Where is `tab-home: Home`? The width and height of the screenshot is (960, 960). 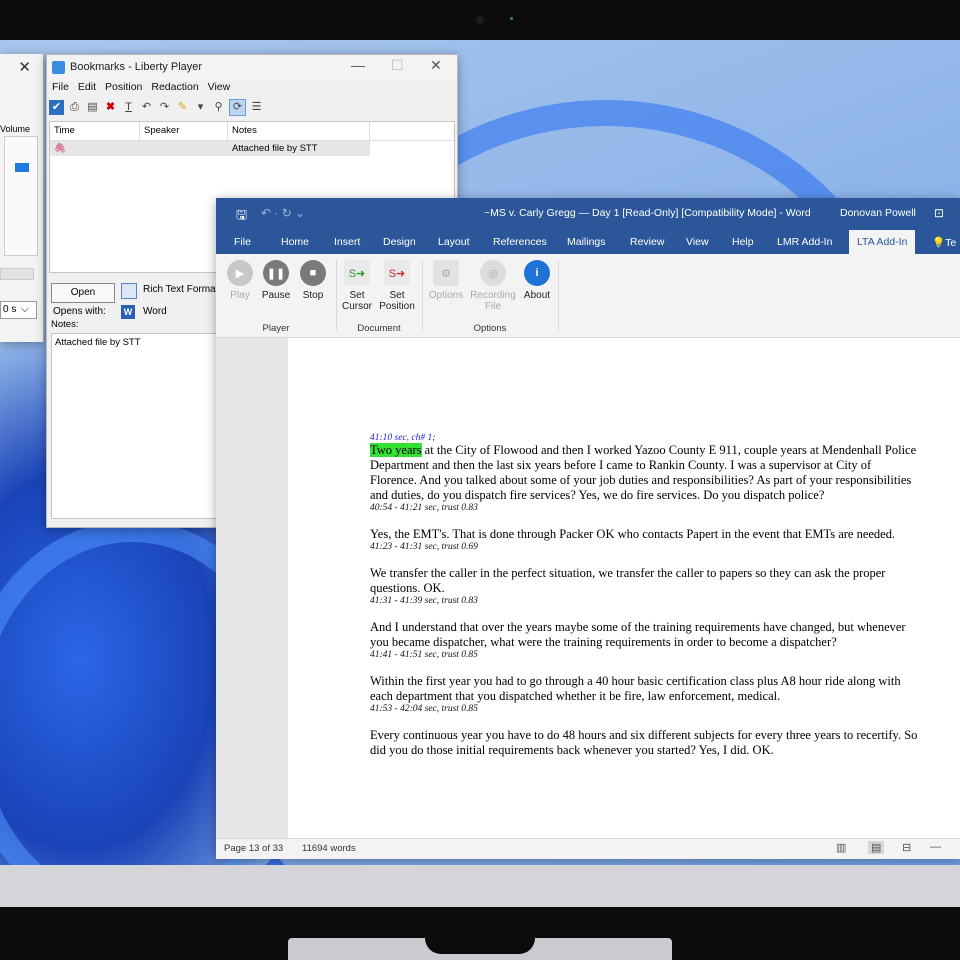
tab-home: Home is located at coordinates (295, 242).